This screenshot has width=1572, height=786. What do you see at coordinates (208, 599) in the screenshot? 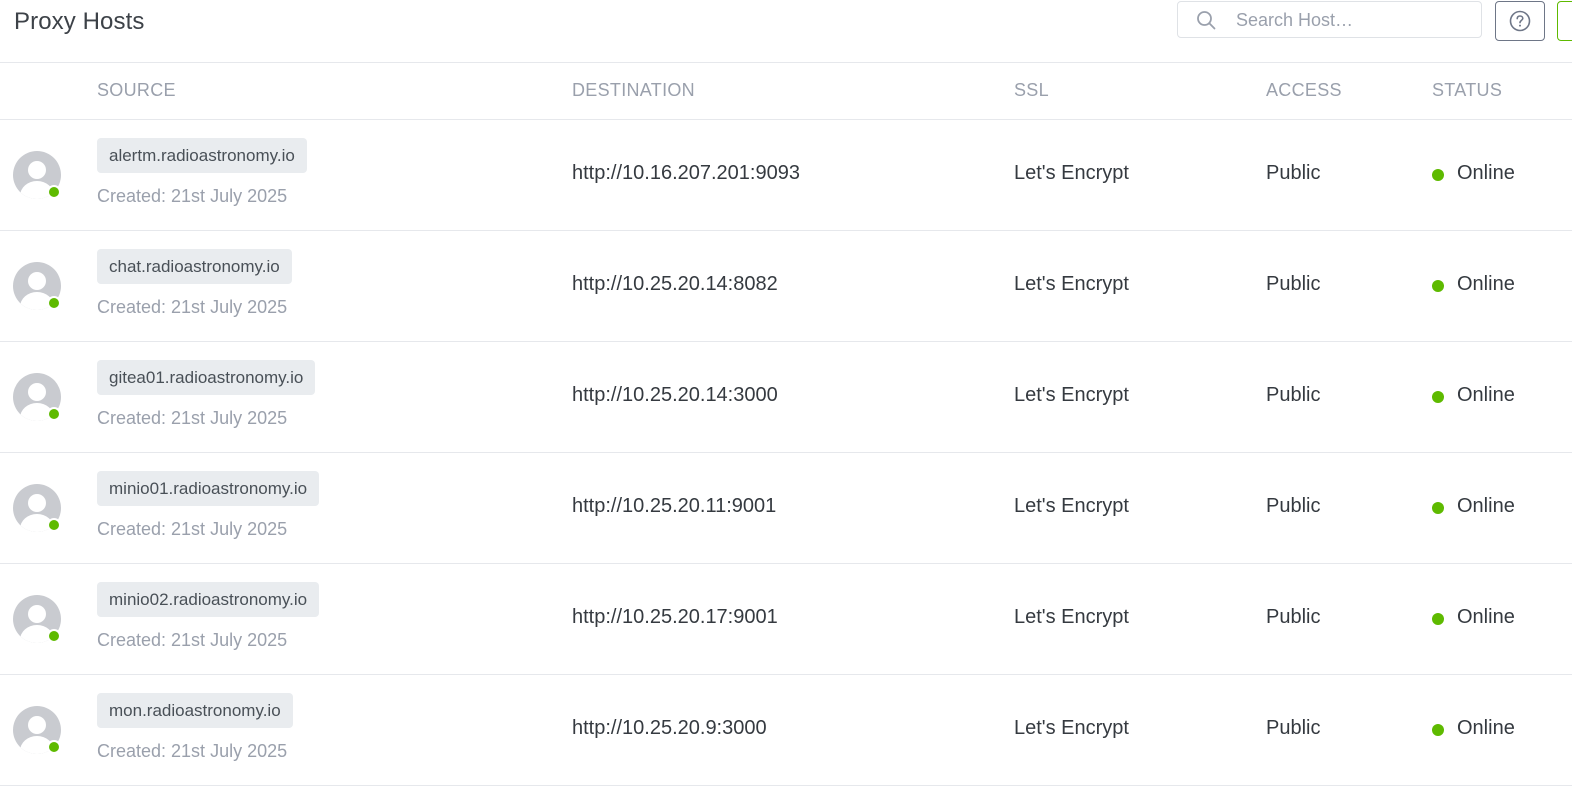
I see `host-domain-tag: minio02.radioastronomy.io` at bounding box center [208, 599].